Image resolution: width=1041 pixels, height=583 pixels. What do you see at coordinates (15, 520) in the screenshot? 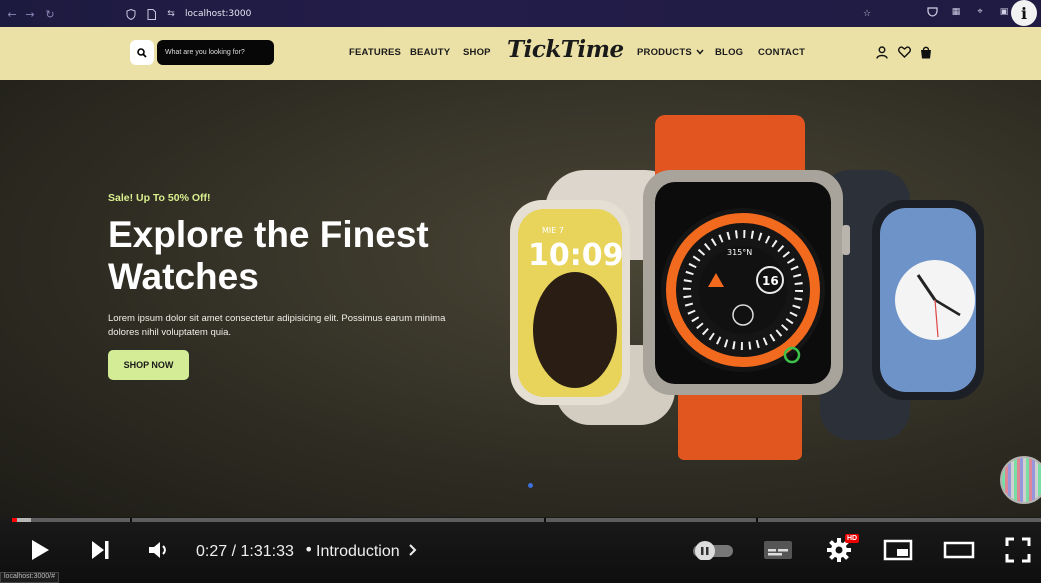
I see `progress-played` at bounding box center [15, 520].